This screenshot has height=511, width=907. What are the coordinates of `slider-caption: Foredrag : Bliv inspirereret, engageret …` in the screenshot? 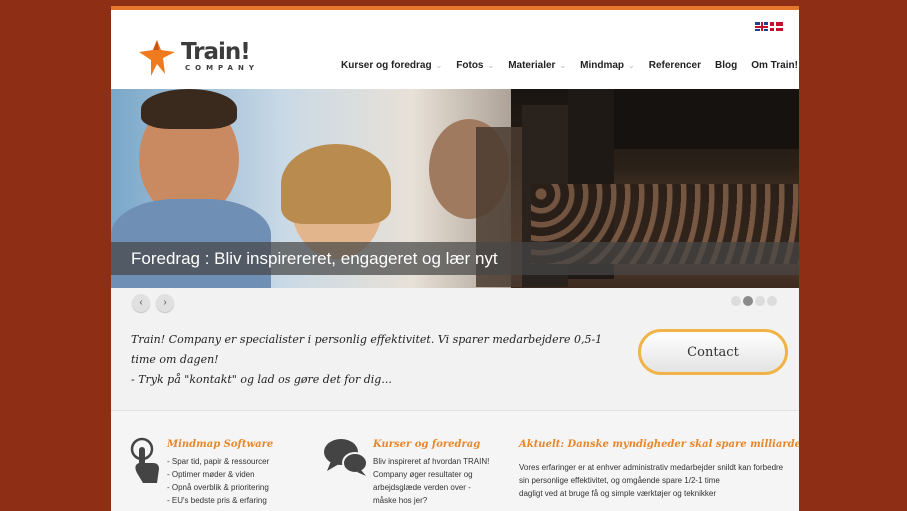 It's located at (314, 258).